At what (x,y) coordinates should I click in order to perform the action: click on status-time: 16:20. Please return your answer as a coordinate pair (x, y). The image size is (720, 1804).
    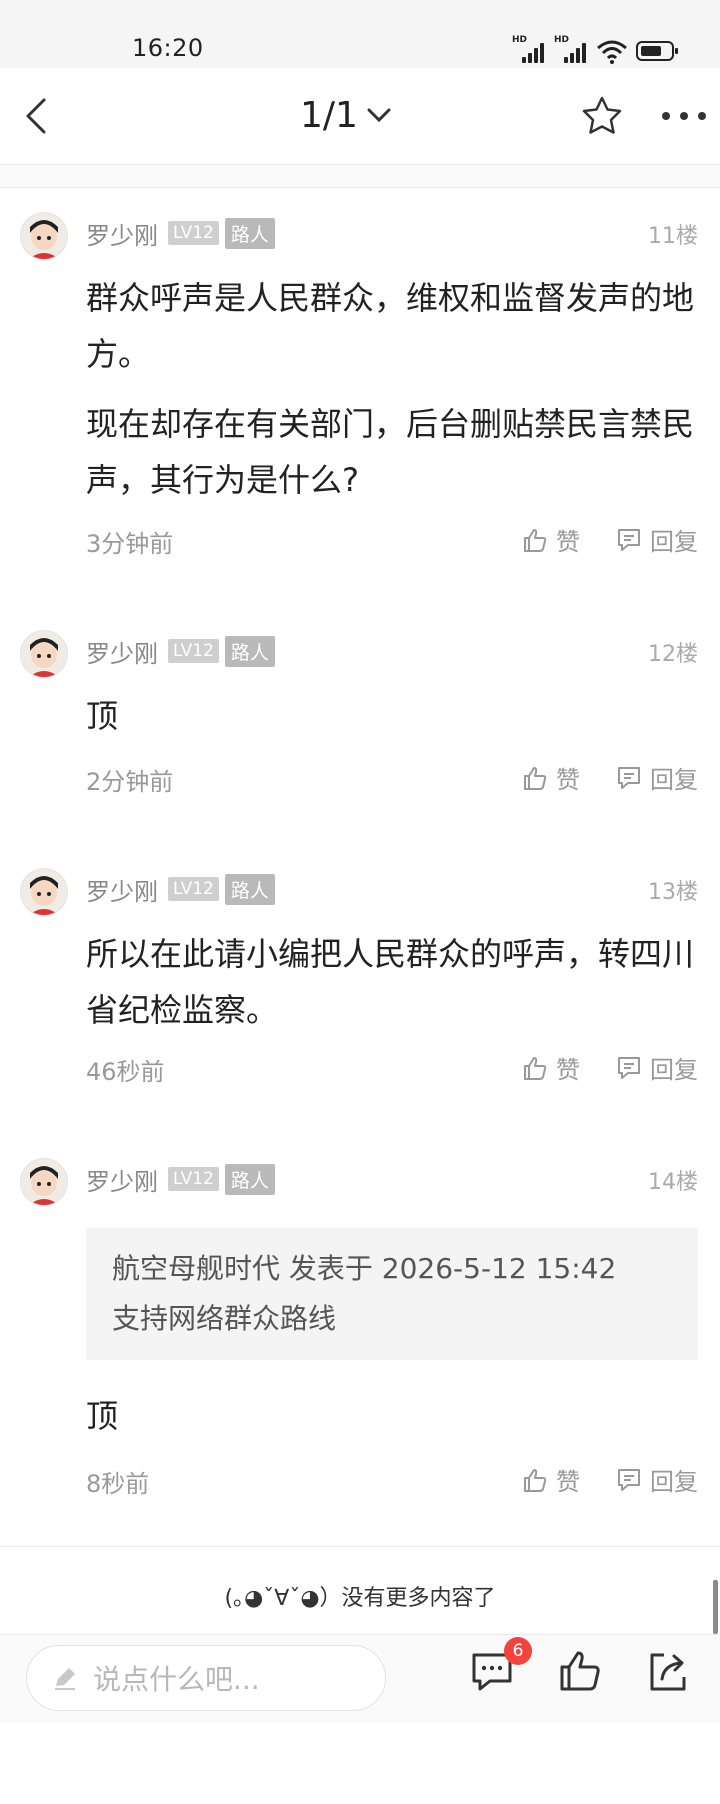
    Looking at the image, I should click on (168, 48).